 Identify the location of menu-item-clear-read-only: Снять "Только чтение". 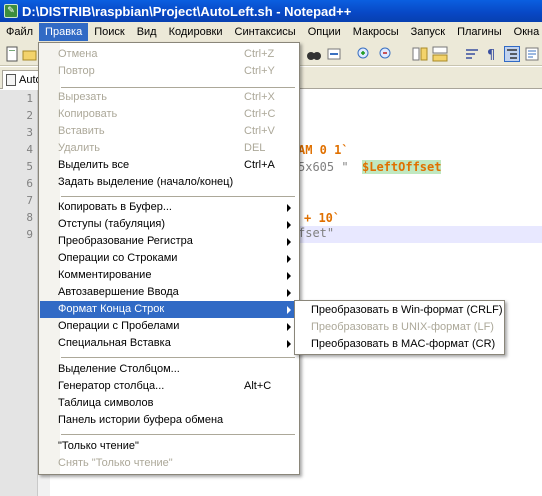
(169, 463).